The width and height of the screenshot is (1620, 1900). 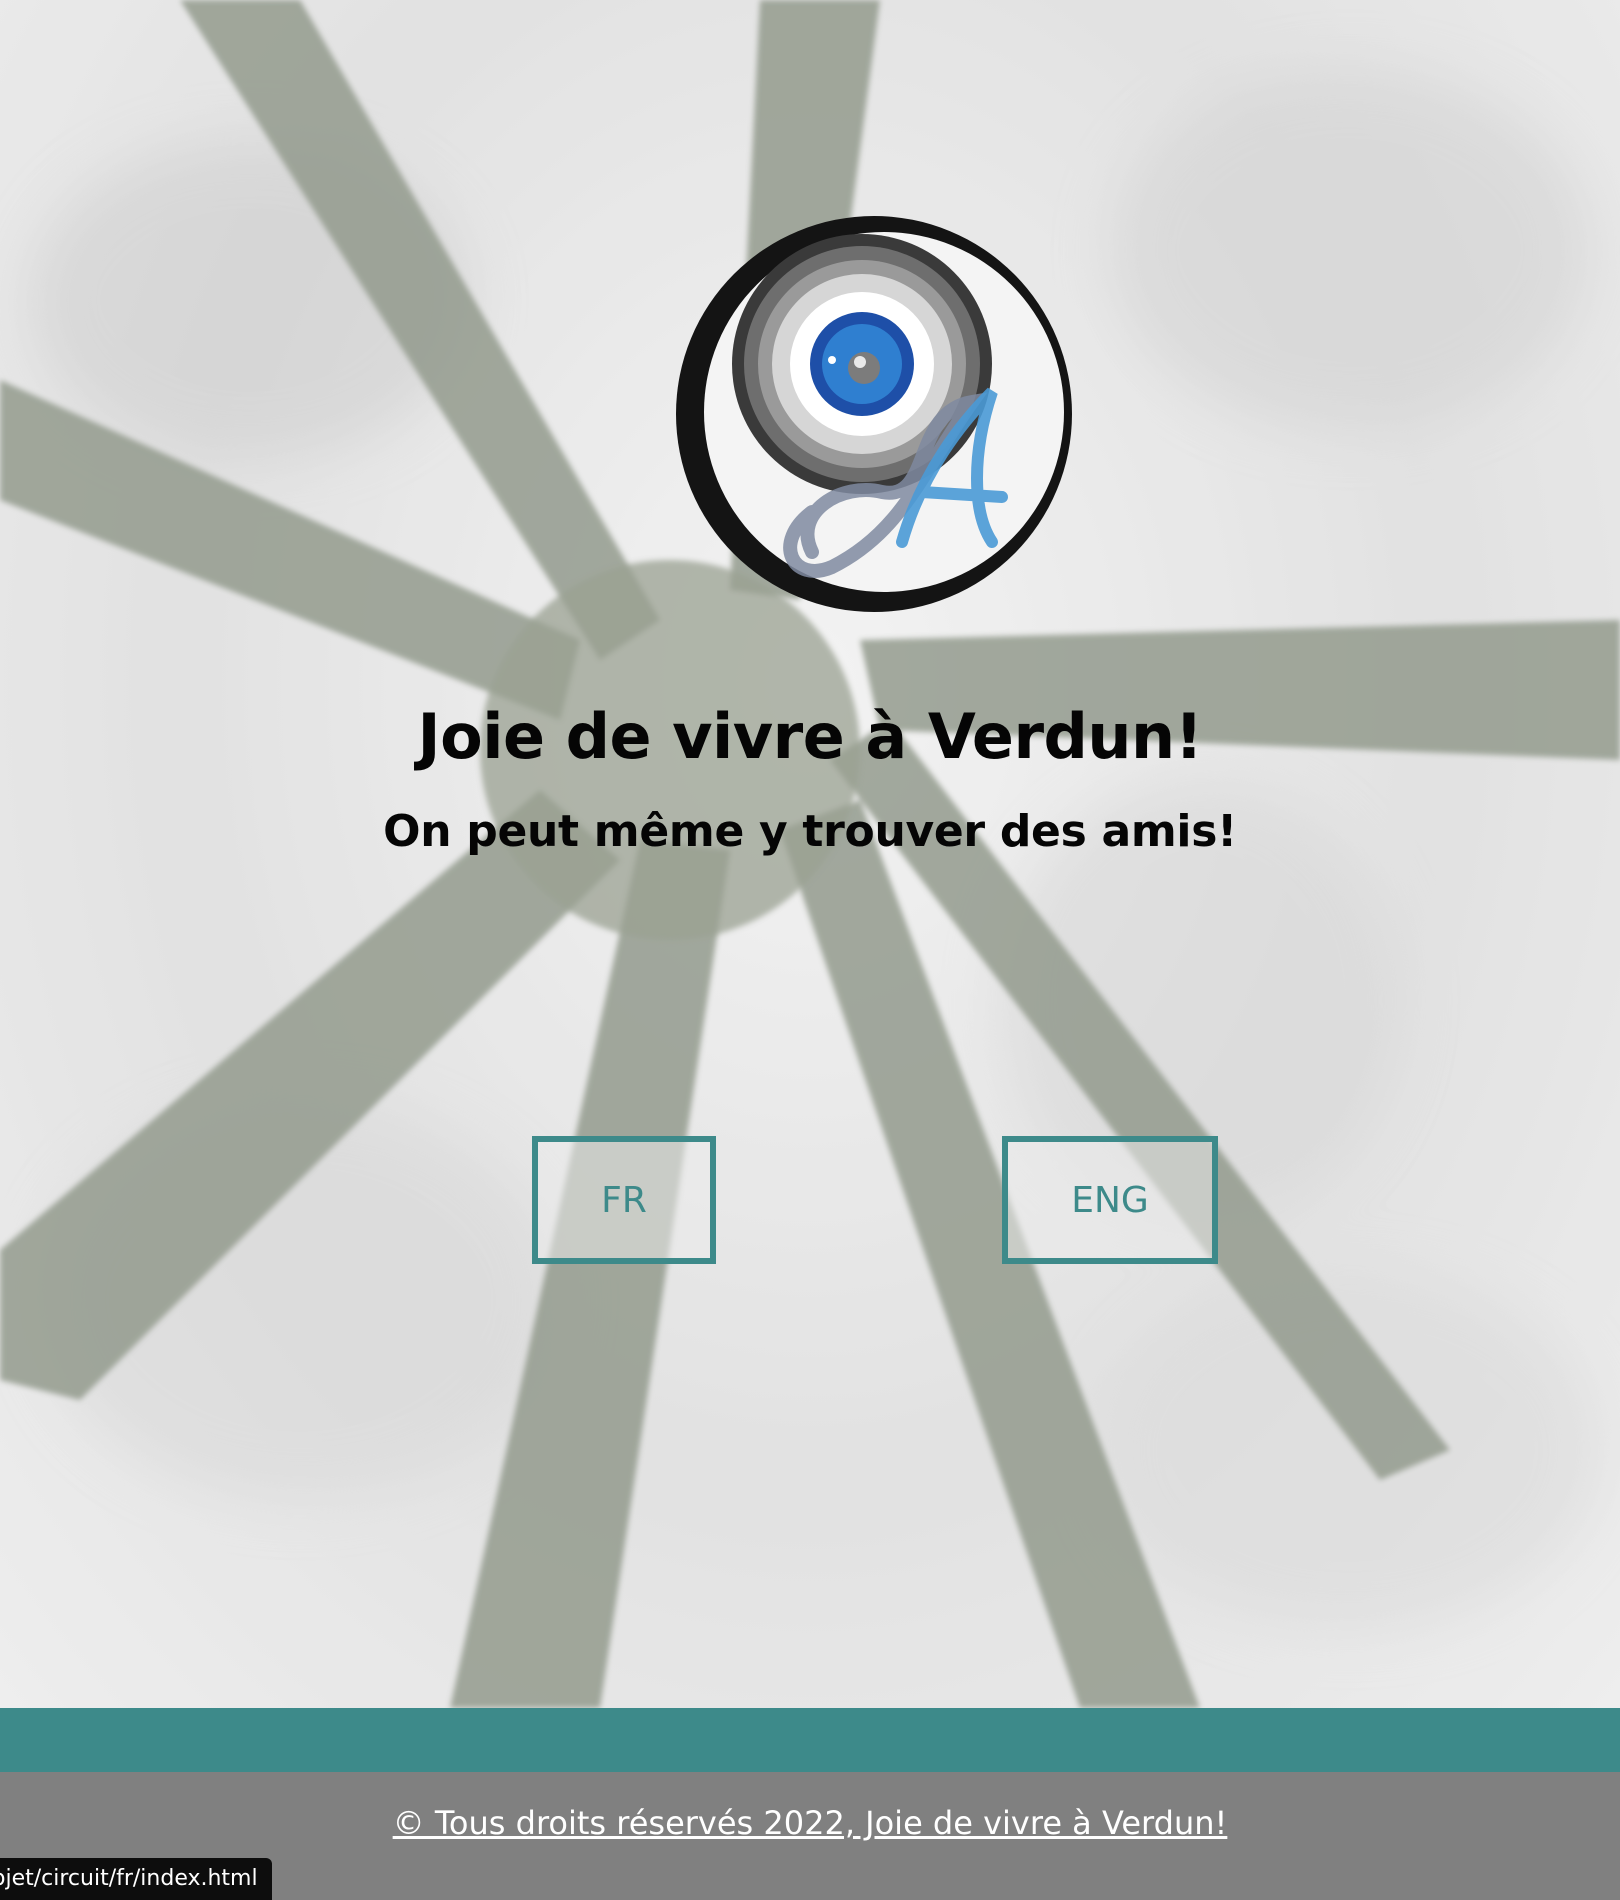 I want to click on page-subtitle: On peut même y trouver des amis!, so click(x=810, y=831).